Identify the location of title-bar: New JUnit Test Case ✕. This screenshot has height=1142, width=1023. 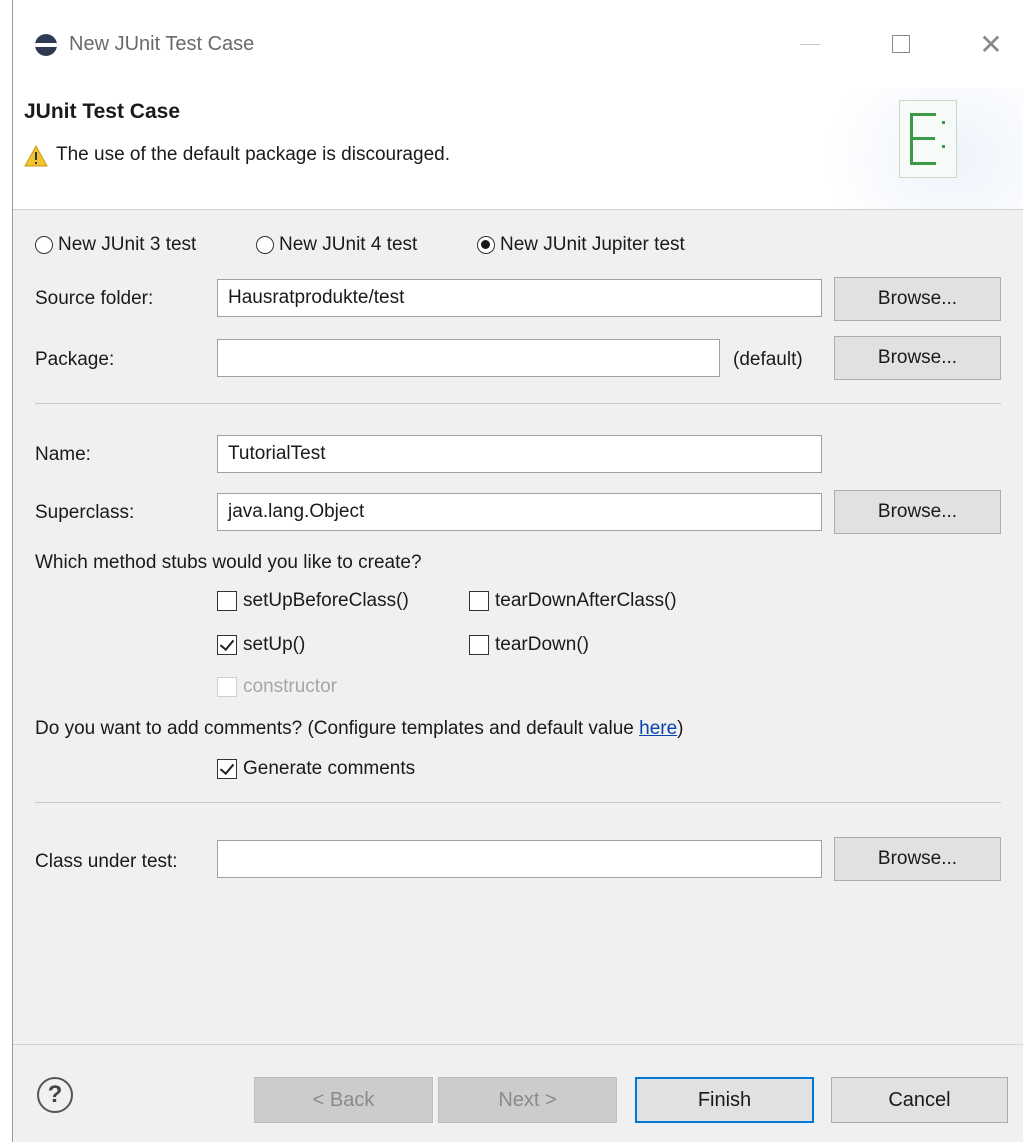
(518, 44).